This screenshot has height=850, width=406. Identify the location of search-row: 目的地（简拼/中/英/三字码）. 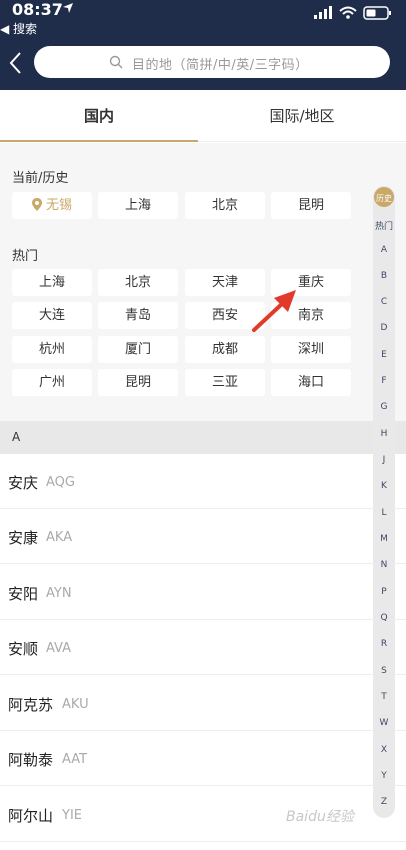
(203, 62).